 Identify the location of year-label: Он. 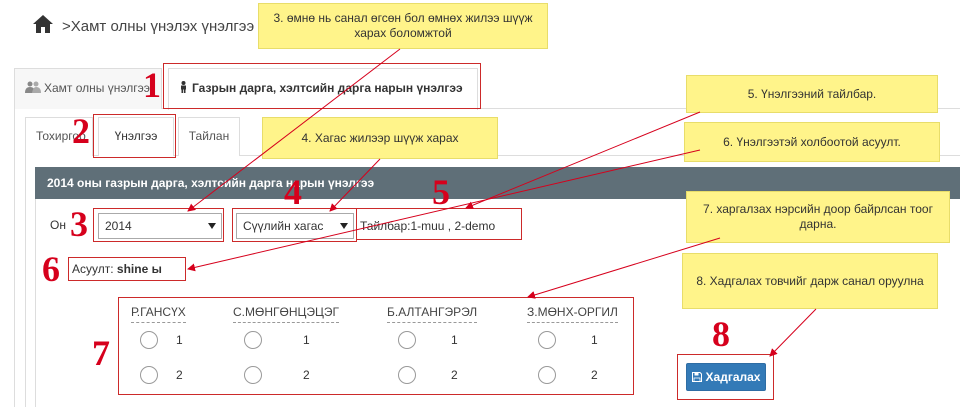
(58, 225).